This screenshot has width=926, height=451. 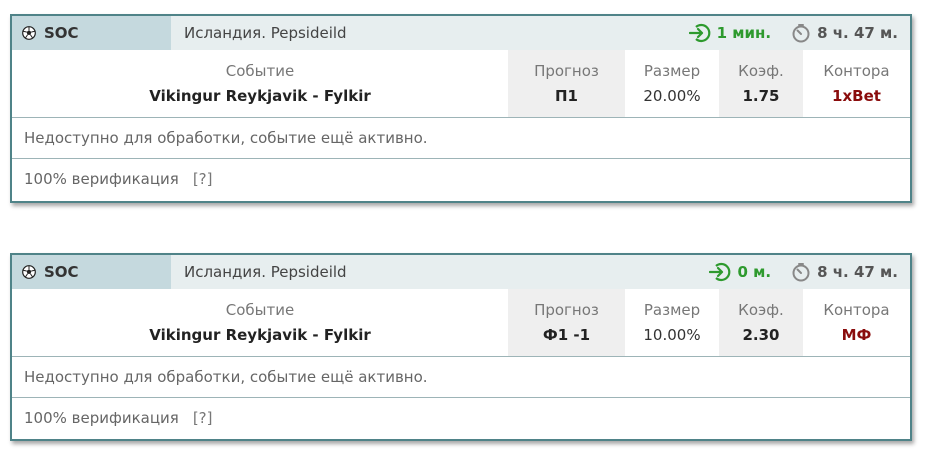 I want to click on time-info: 0 м. 8 ч. 47 м., so click(x=809, y=272).